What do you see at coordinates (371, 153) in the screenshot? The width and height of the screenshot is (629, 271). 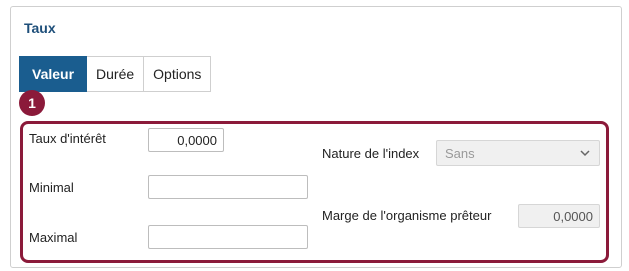 I see `nature-index-label: Nature de l'index` at bounding box center [371, 153].